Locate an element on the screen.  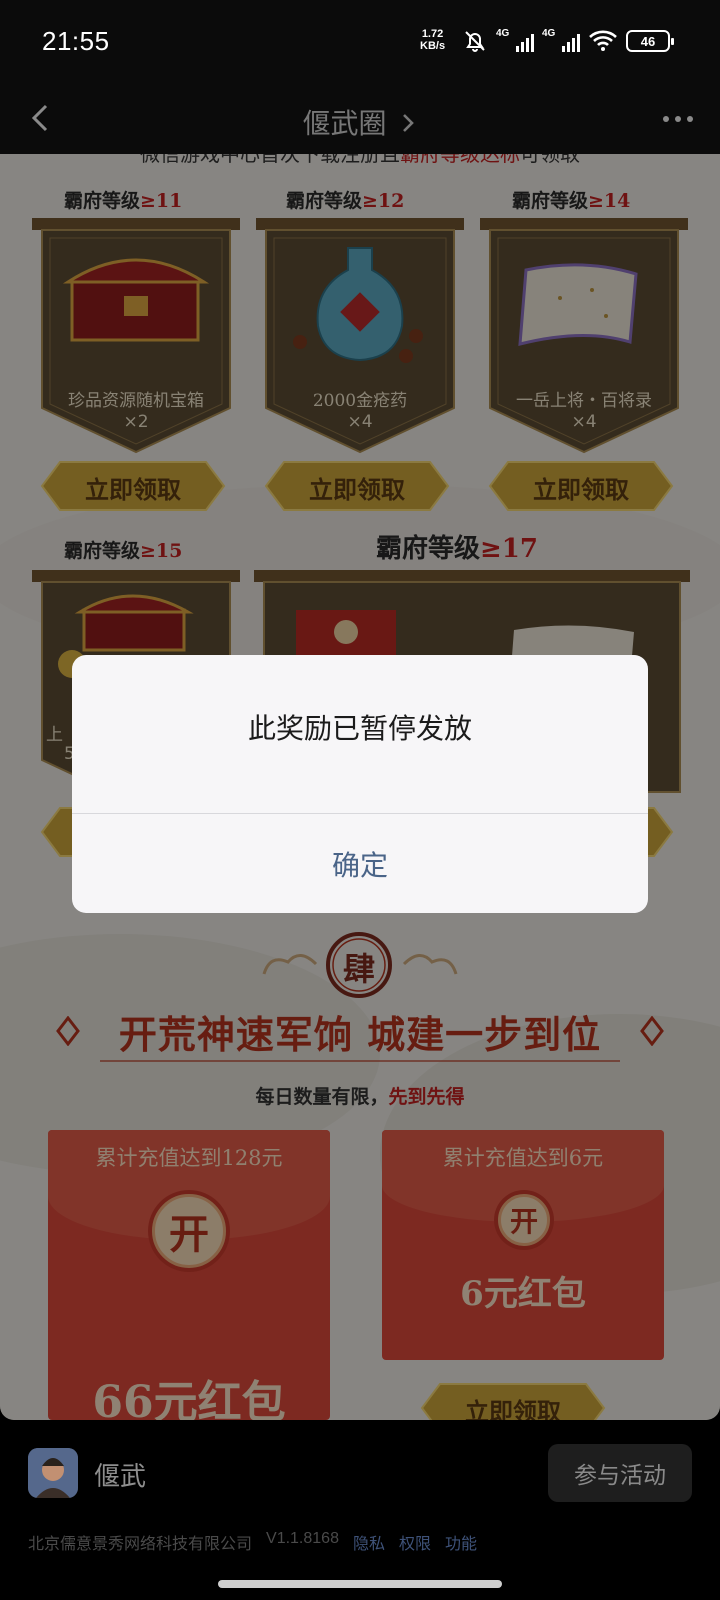
battery-icon: 46 is located at coordinates (650, 41).